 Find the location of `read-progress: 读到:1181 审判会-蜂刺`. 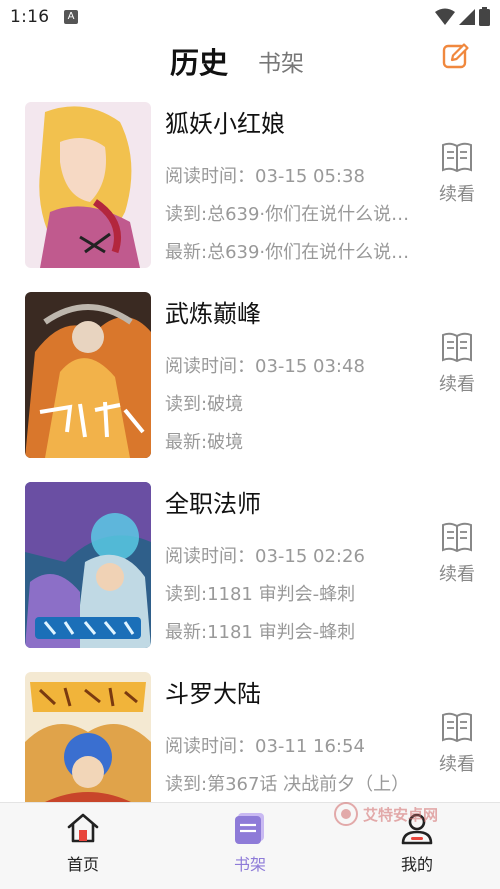

read-progress: 读到:1181 审判会-蜂刺 is located at coordinates (260, 594).